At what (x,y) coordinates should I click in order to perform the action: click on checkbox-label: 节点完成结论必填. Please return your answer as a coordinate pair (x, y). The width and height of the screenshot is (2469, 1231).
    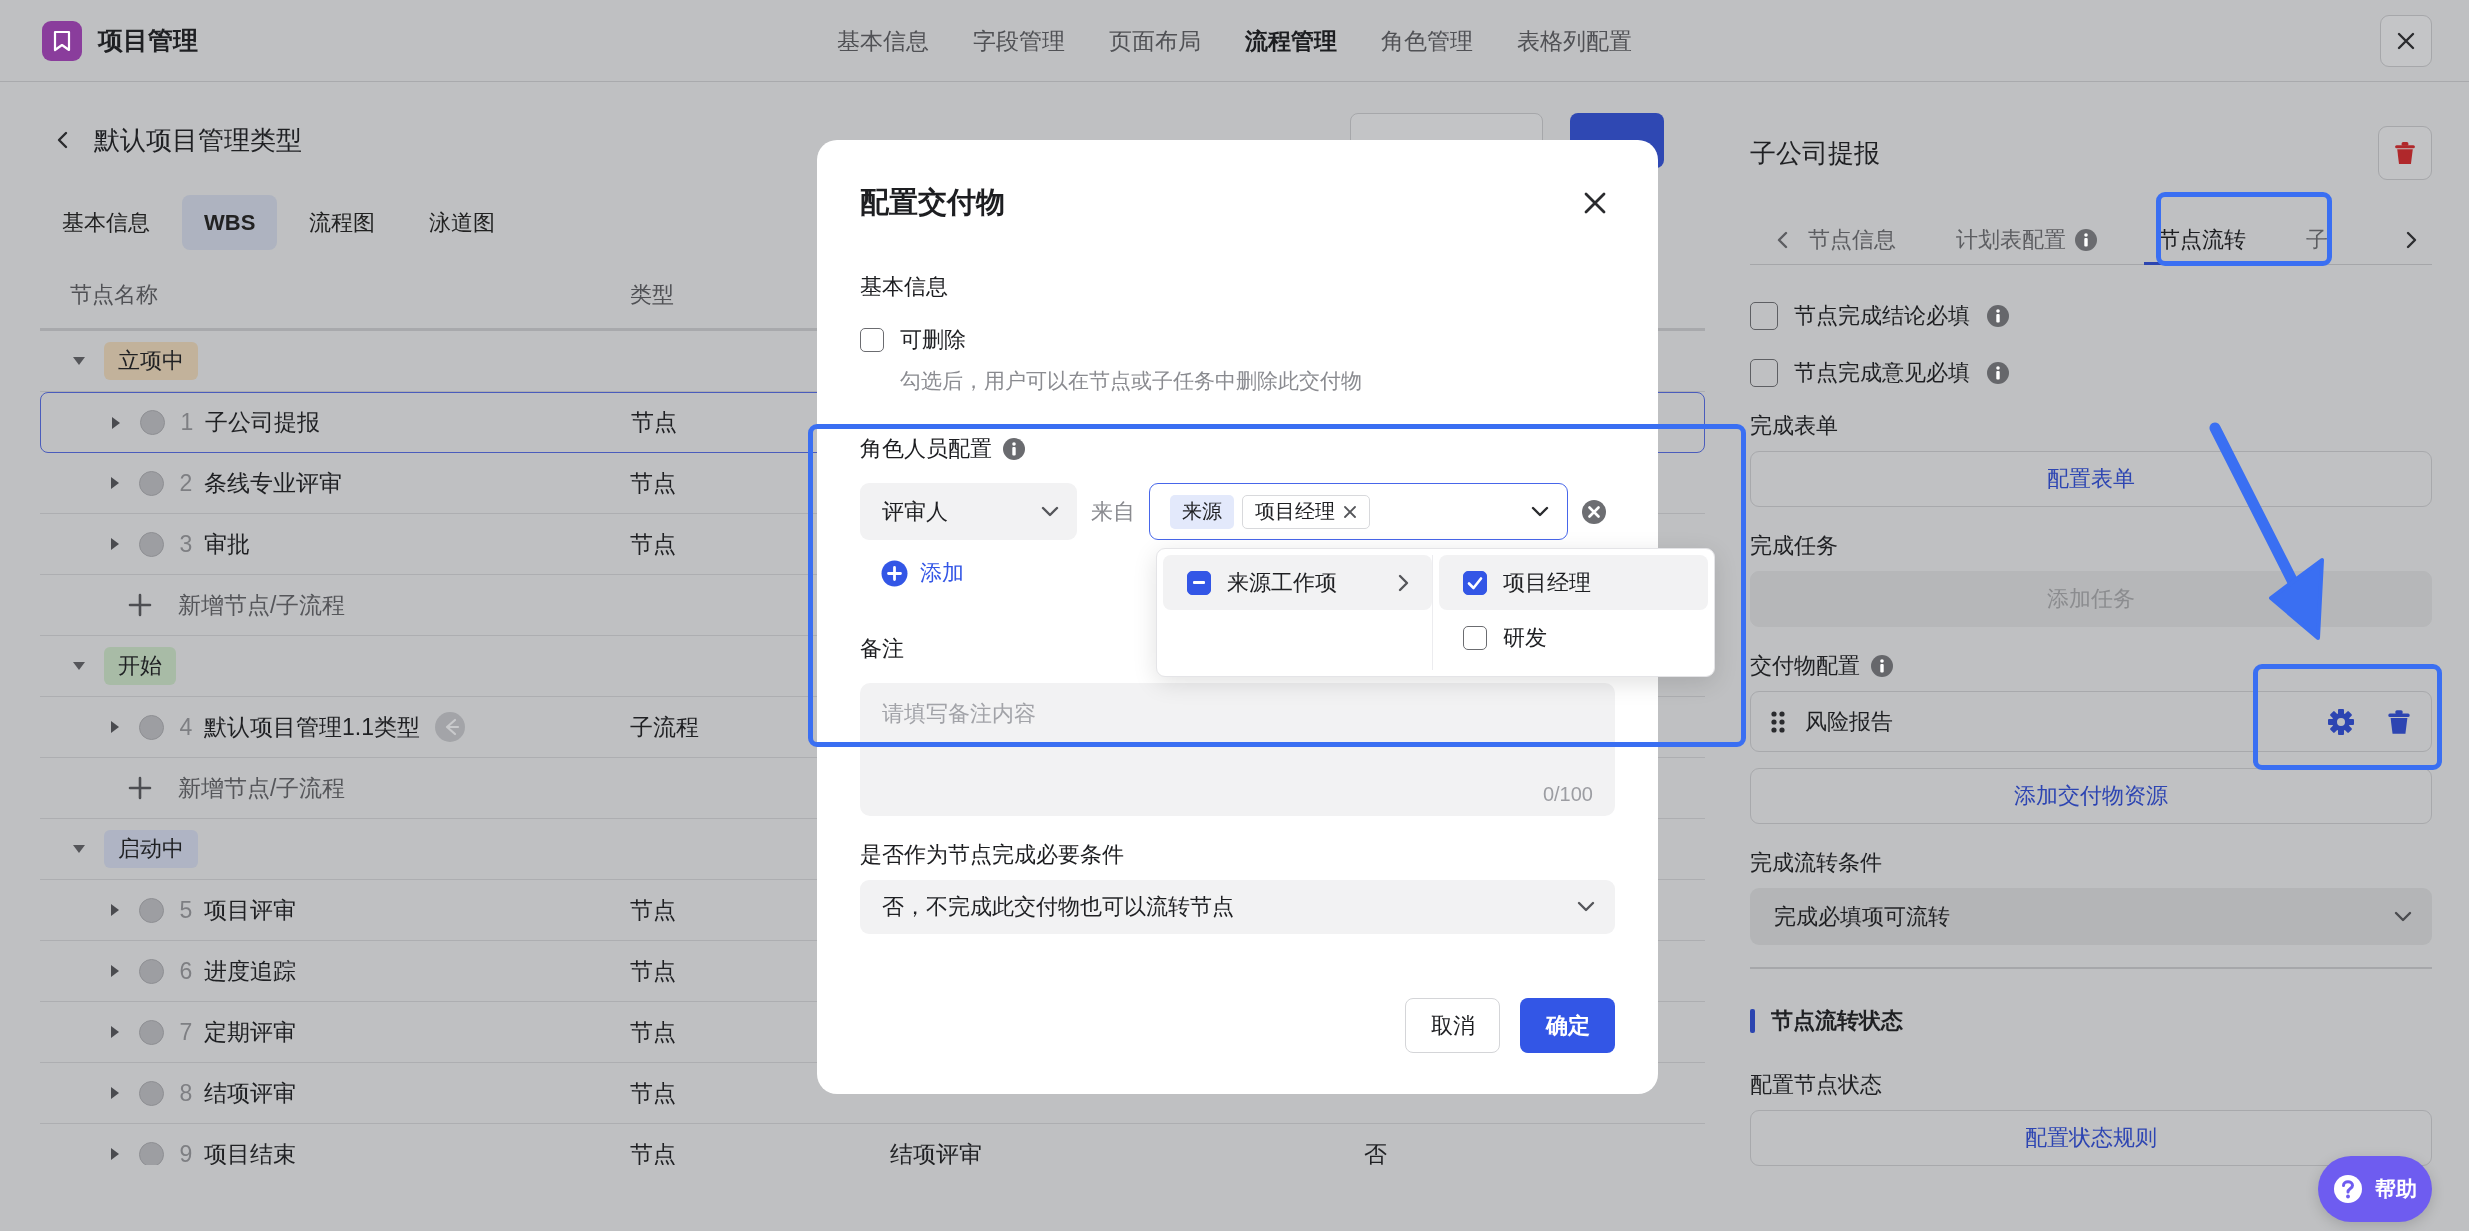
    Looking at the image, I should click on (1882, 315).